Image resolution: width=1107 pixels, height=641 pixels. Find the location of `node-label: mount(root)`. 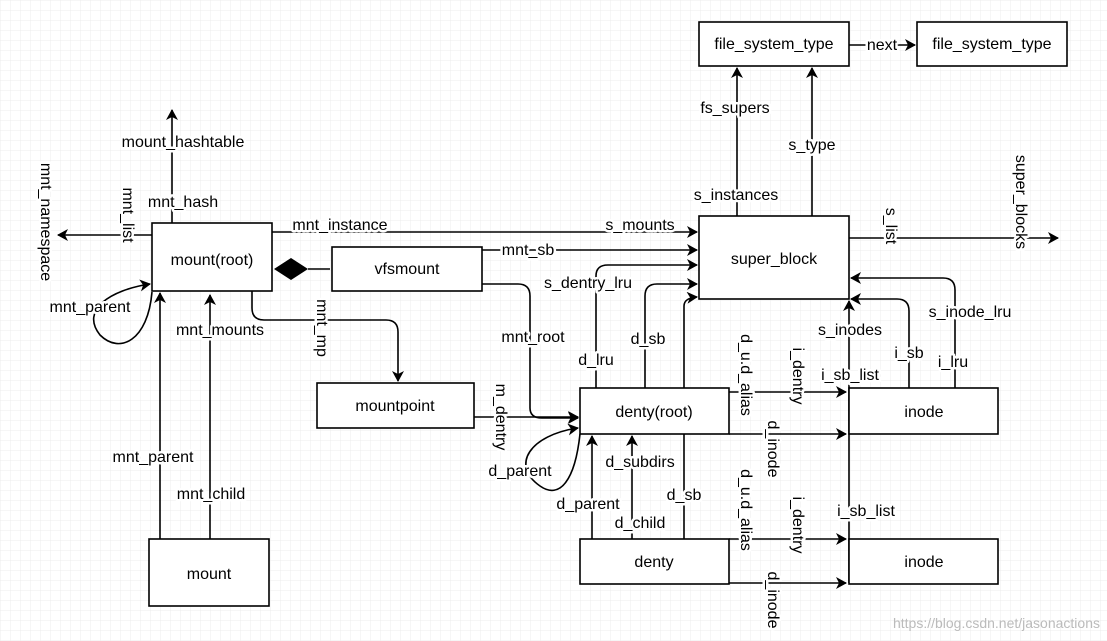

node-label: mount(root) is located at coordinates (212, 260).